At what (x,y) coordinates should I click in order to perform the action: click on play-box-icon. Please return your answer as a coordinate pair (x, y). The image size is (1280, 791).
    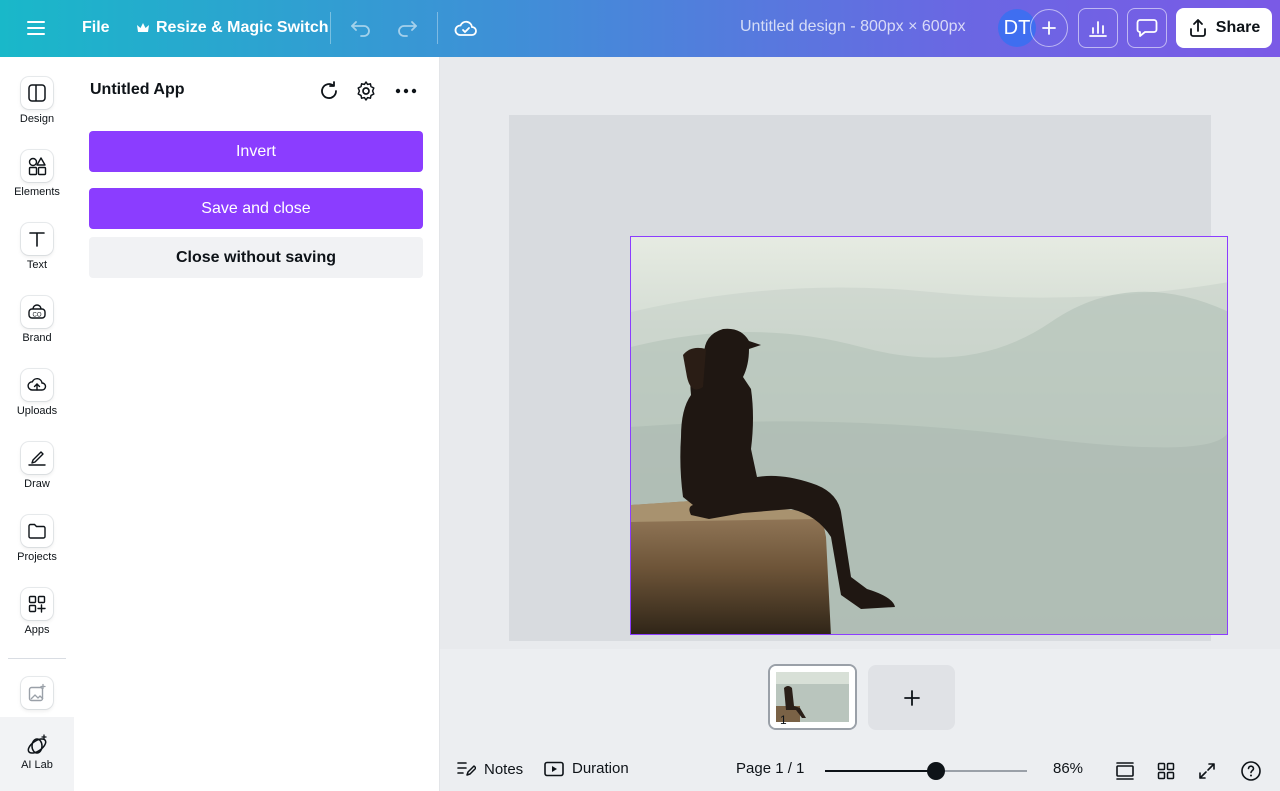
    Looking at the image, I should click on (554, 768).